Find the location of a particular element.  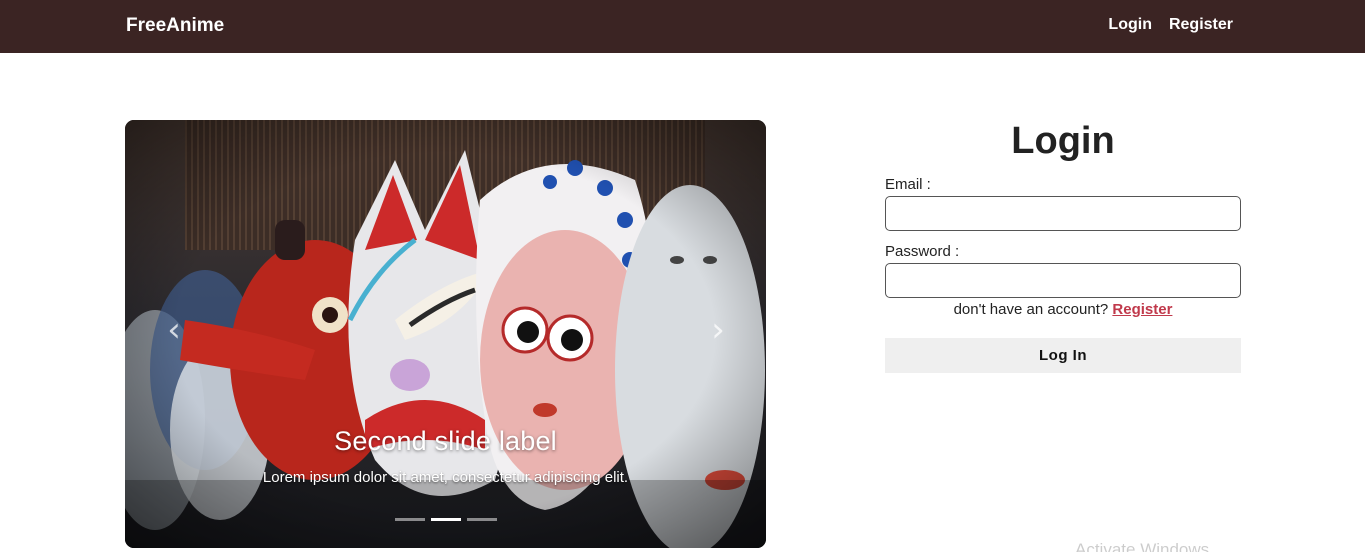

email-field is located at coordinates (1063, 213).